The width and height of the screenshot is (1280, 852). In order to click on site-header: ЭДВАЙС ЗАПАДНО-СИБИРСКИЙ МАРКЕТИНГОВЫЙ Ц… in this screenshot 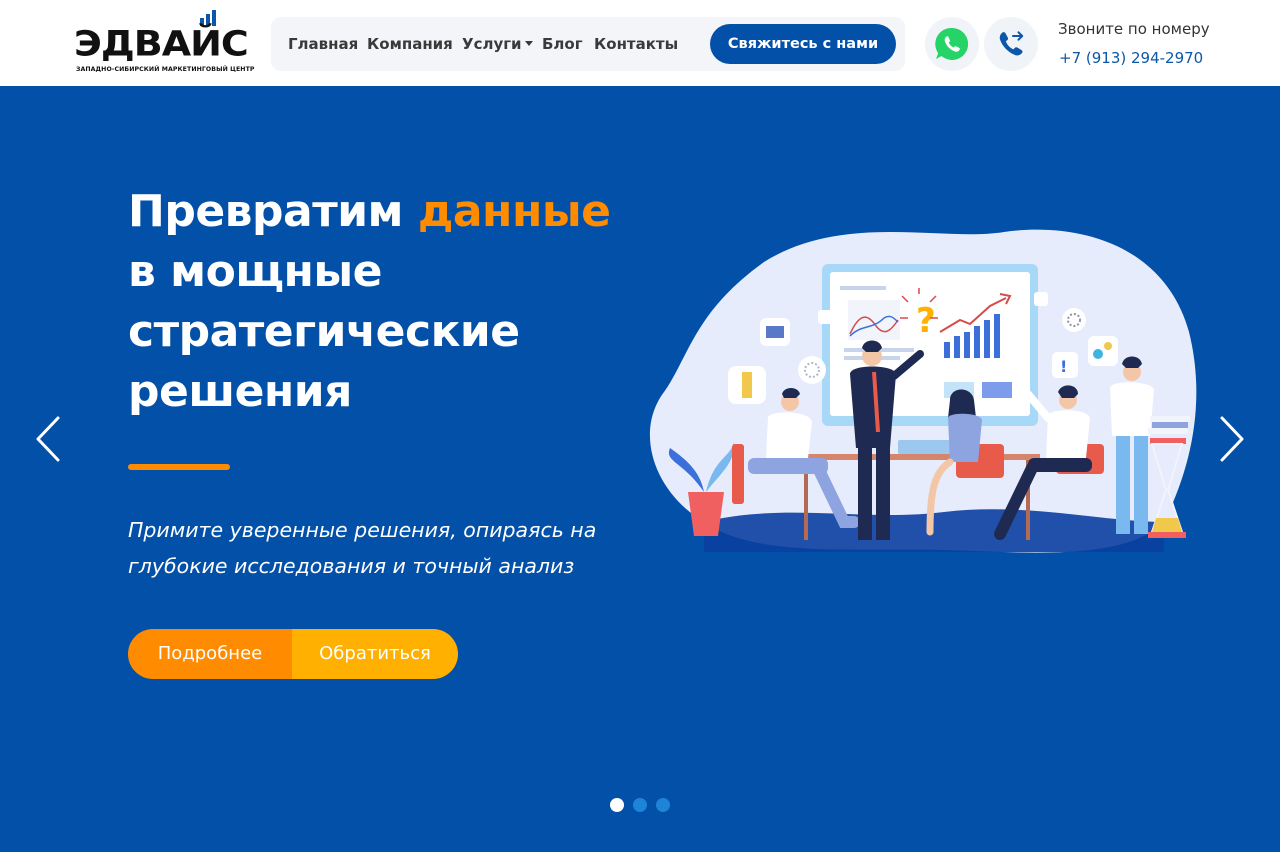, I will do `click(640, 43)`.